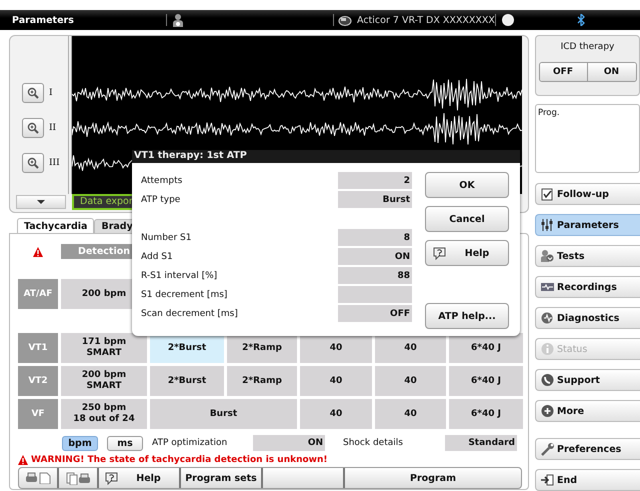 Image resolution: width=640 pixels, height=491 pixels. What do you see at coordinates (547, 411) in the screenshot?
I see `plus-icon` at bounding box center [547, 411].